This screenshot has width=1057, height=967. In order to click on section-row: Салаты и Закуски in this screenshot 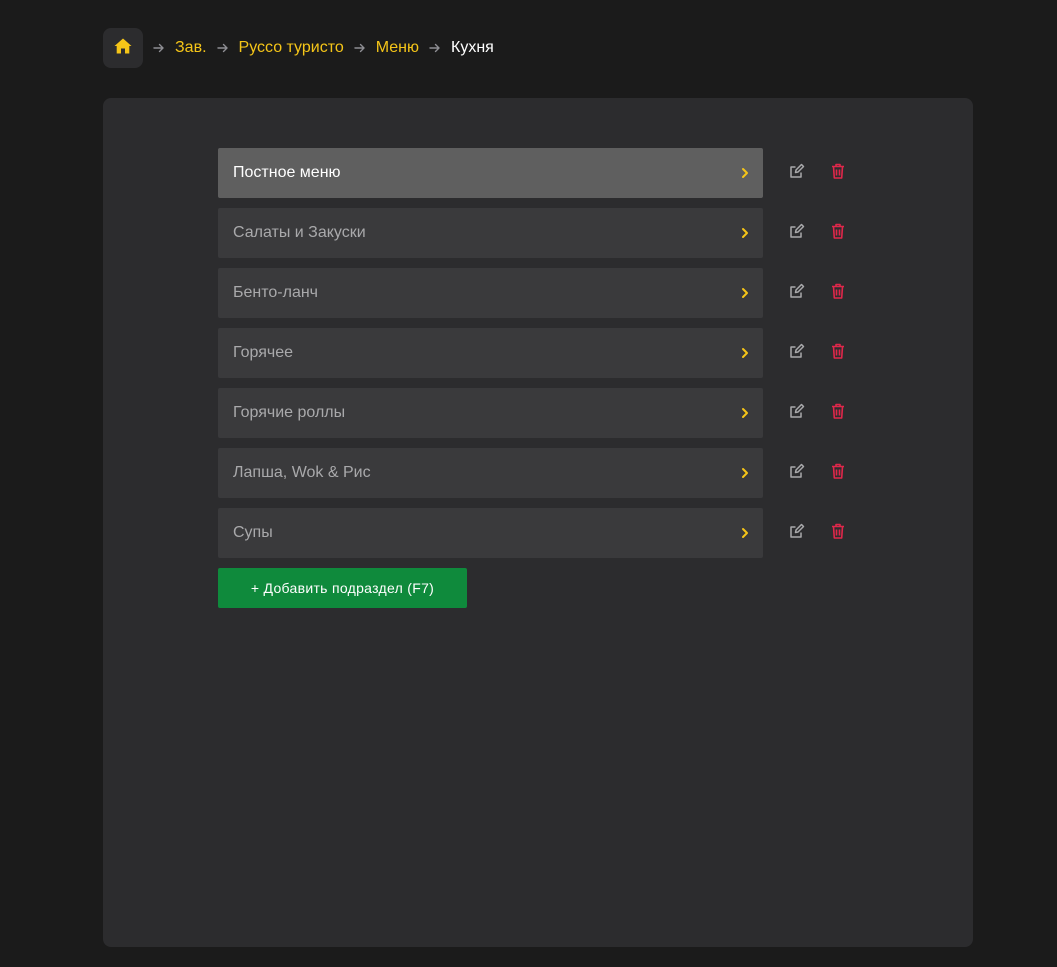, I will do `click(533, 233)`.